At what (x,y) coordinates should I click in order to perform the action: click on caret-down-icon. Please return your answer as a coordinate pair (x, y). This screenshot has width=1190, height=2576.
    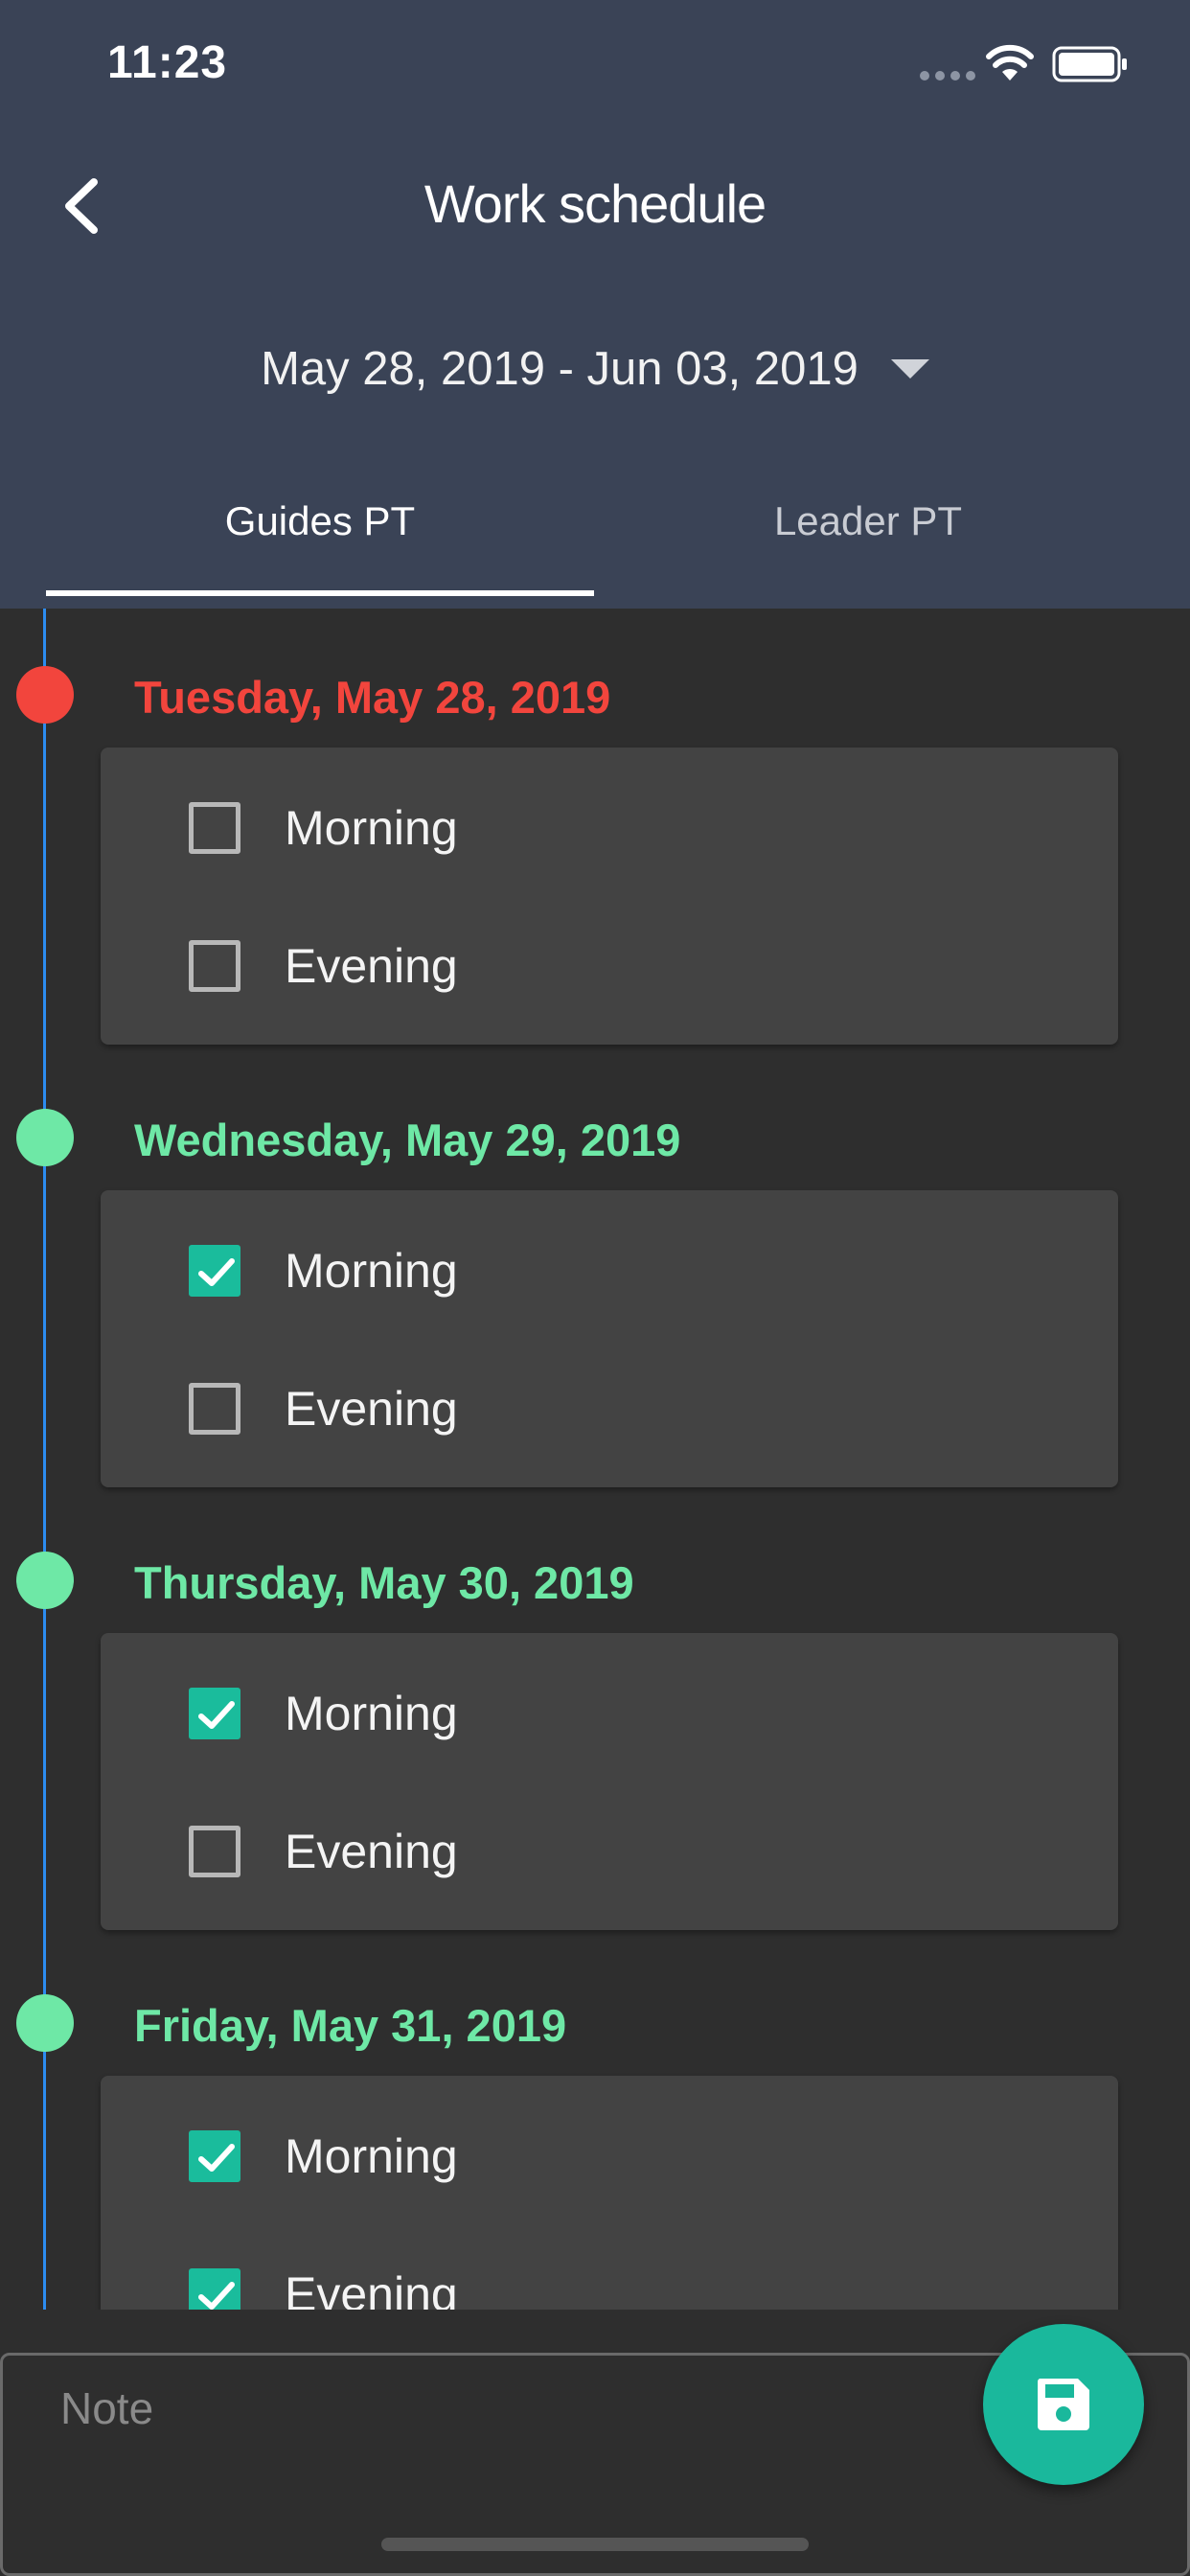
    Looking at the image, I should click on (910, 369).